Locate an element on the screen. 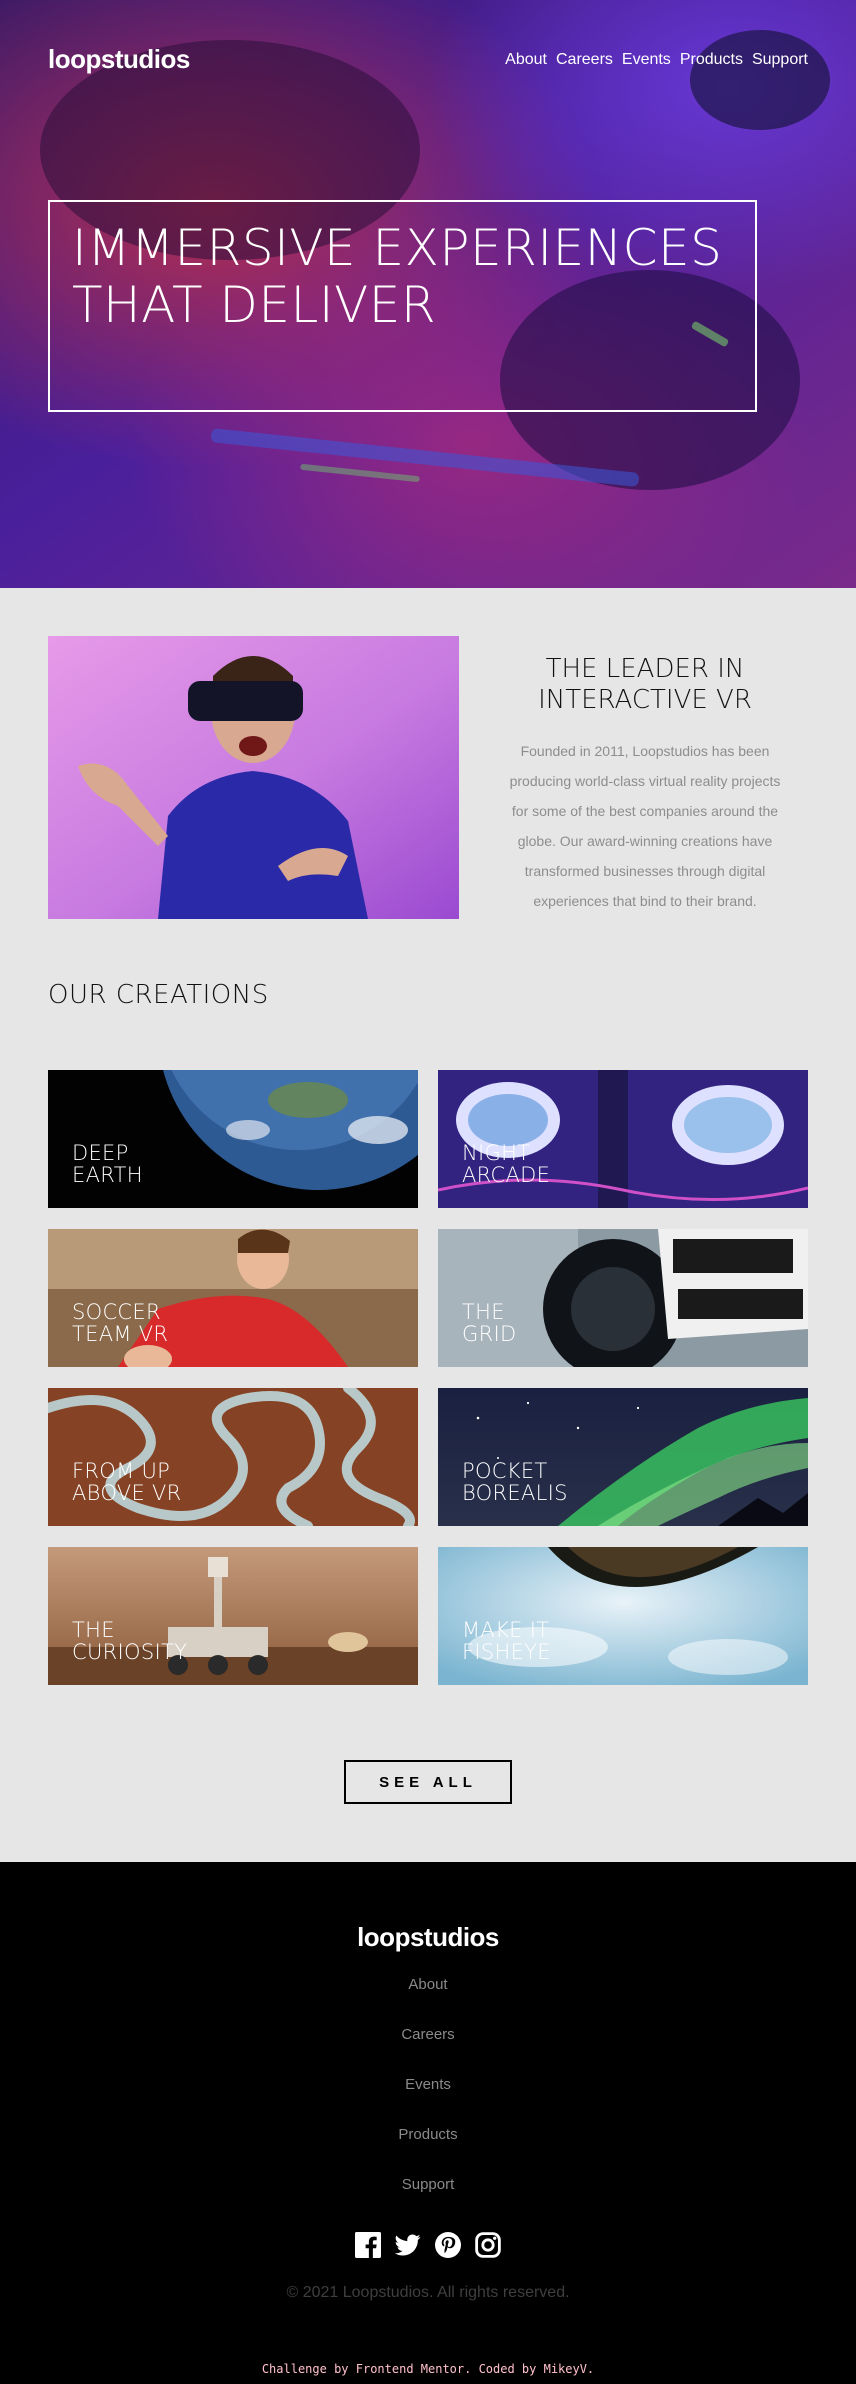 This screenshot has width=856, height=2384. creations-title: OUR CREATIONS is located at coordinates (158, 995).